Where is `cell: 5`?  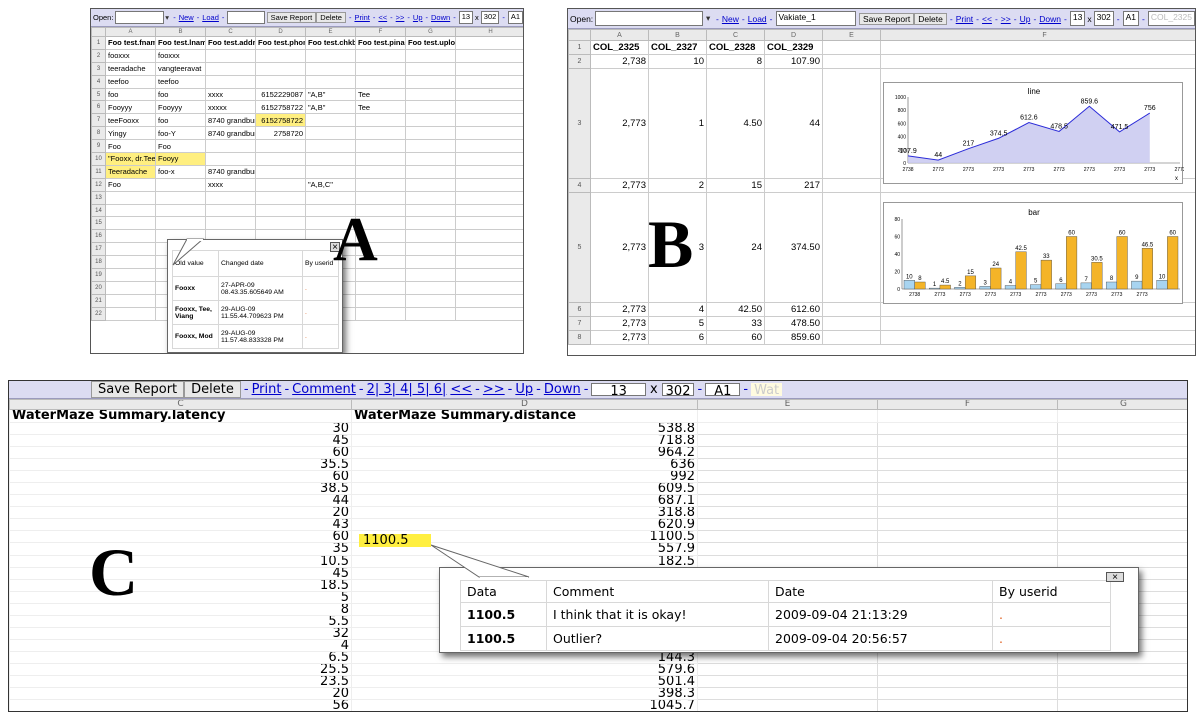
cell: 5 is located at coordinates (677, 323).